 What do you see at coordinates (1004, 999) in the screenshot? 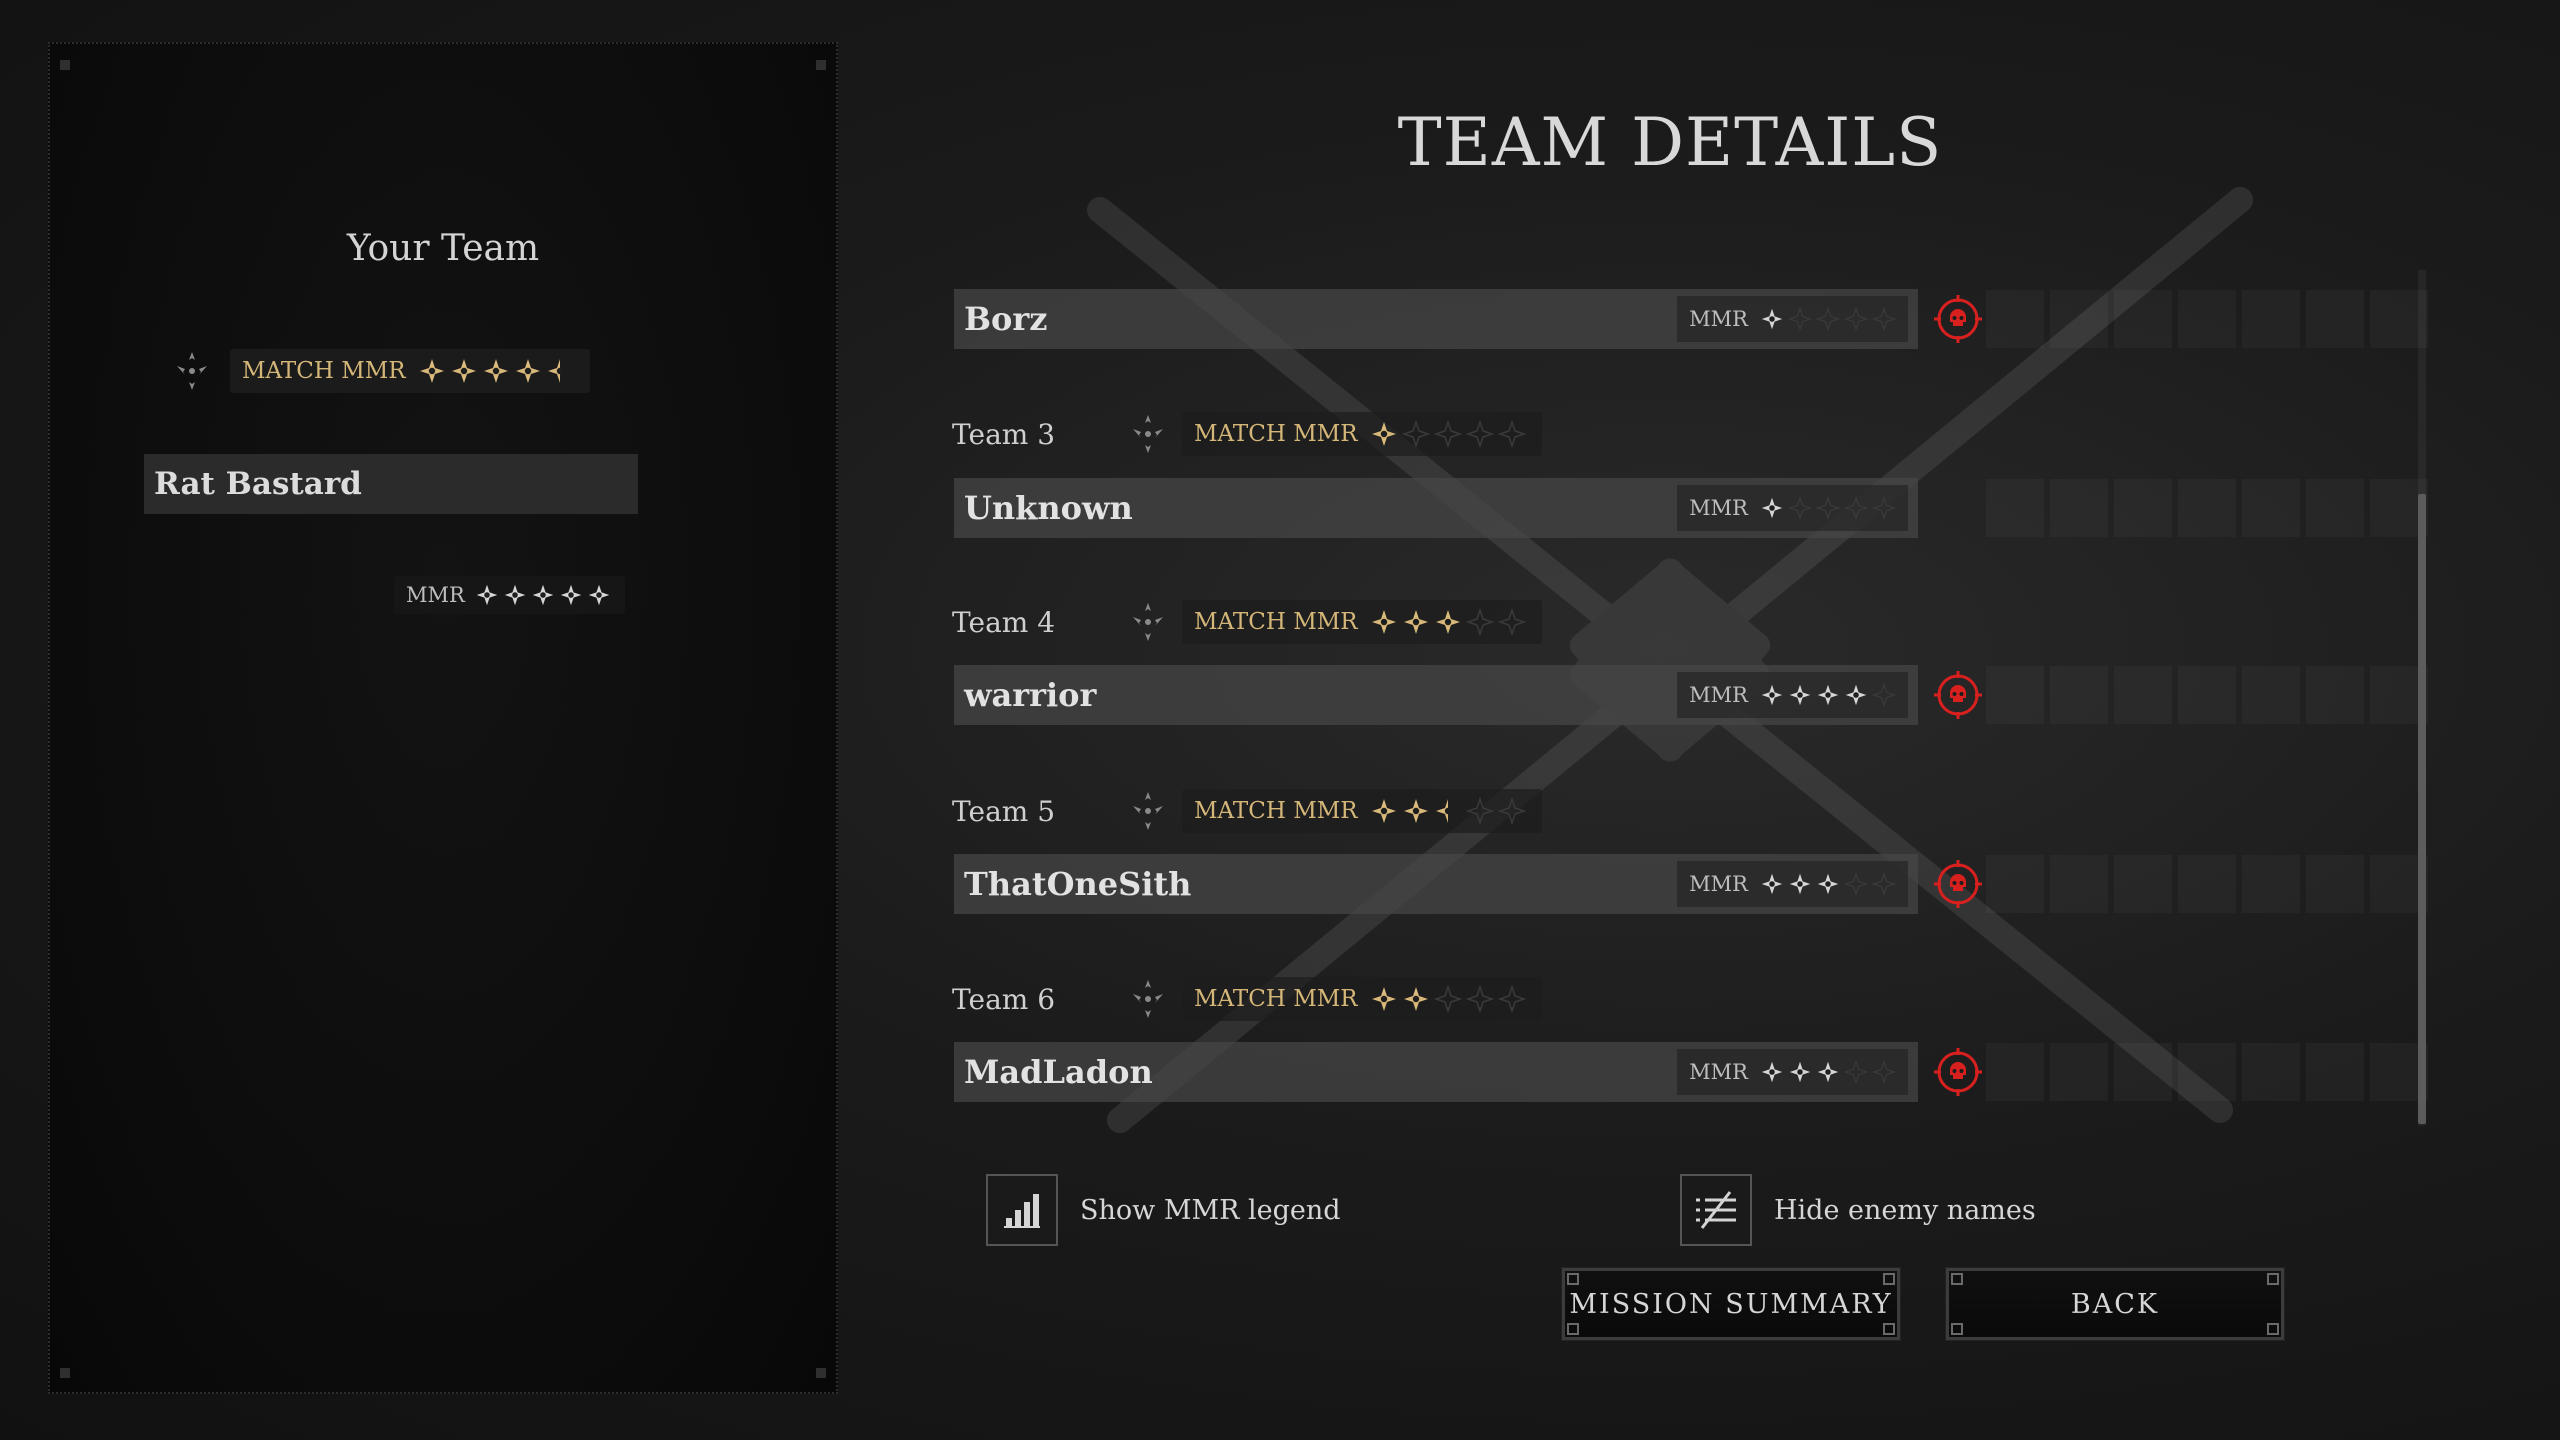
I see `team-label: Team 6` at bounding box center [1004, 999].